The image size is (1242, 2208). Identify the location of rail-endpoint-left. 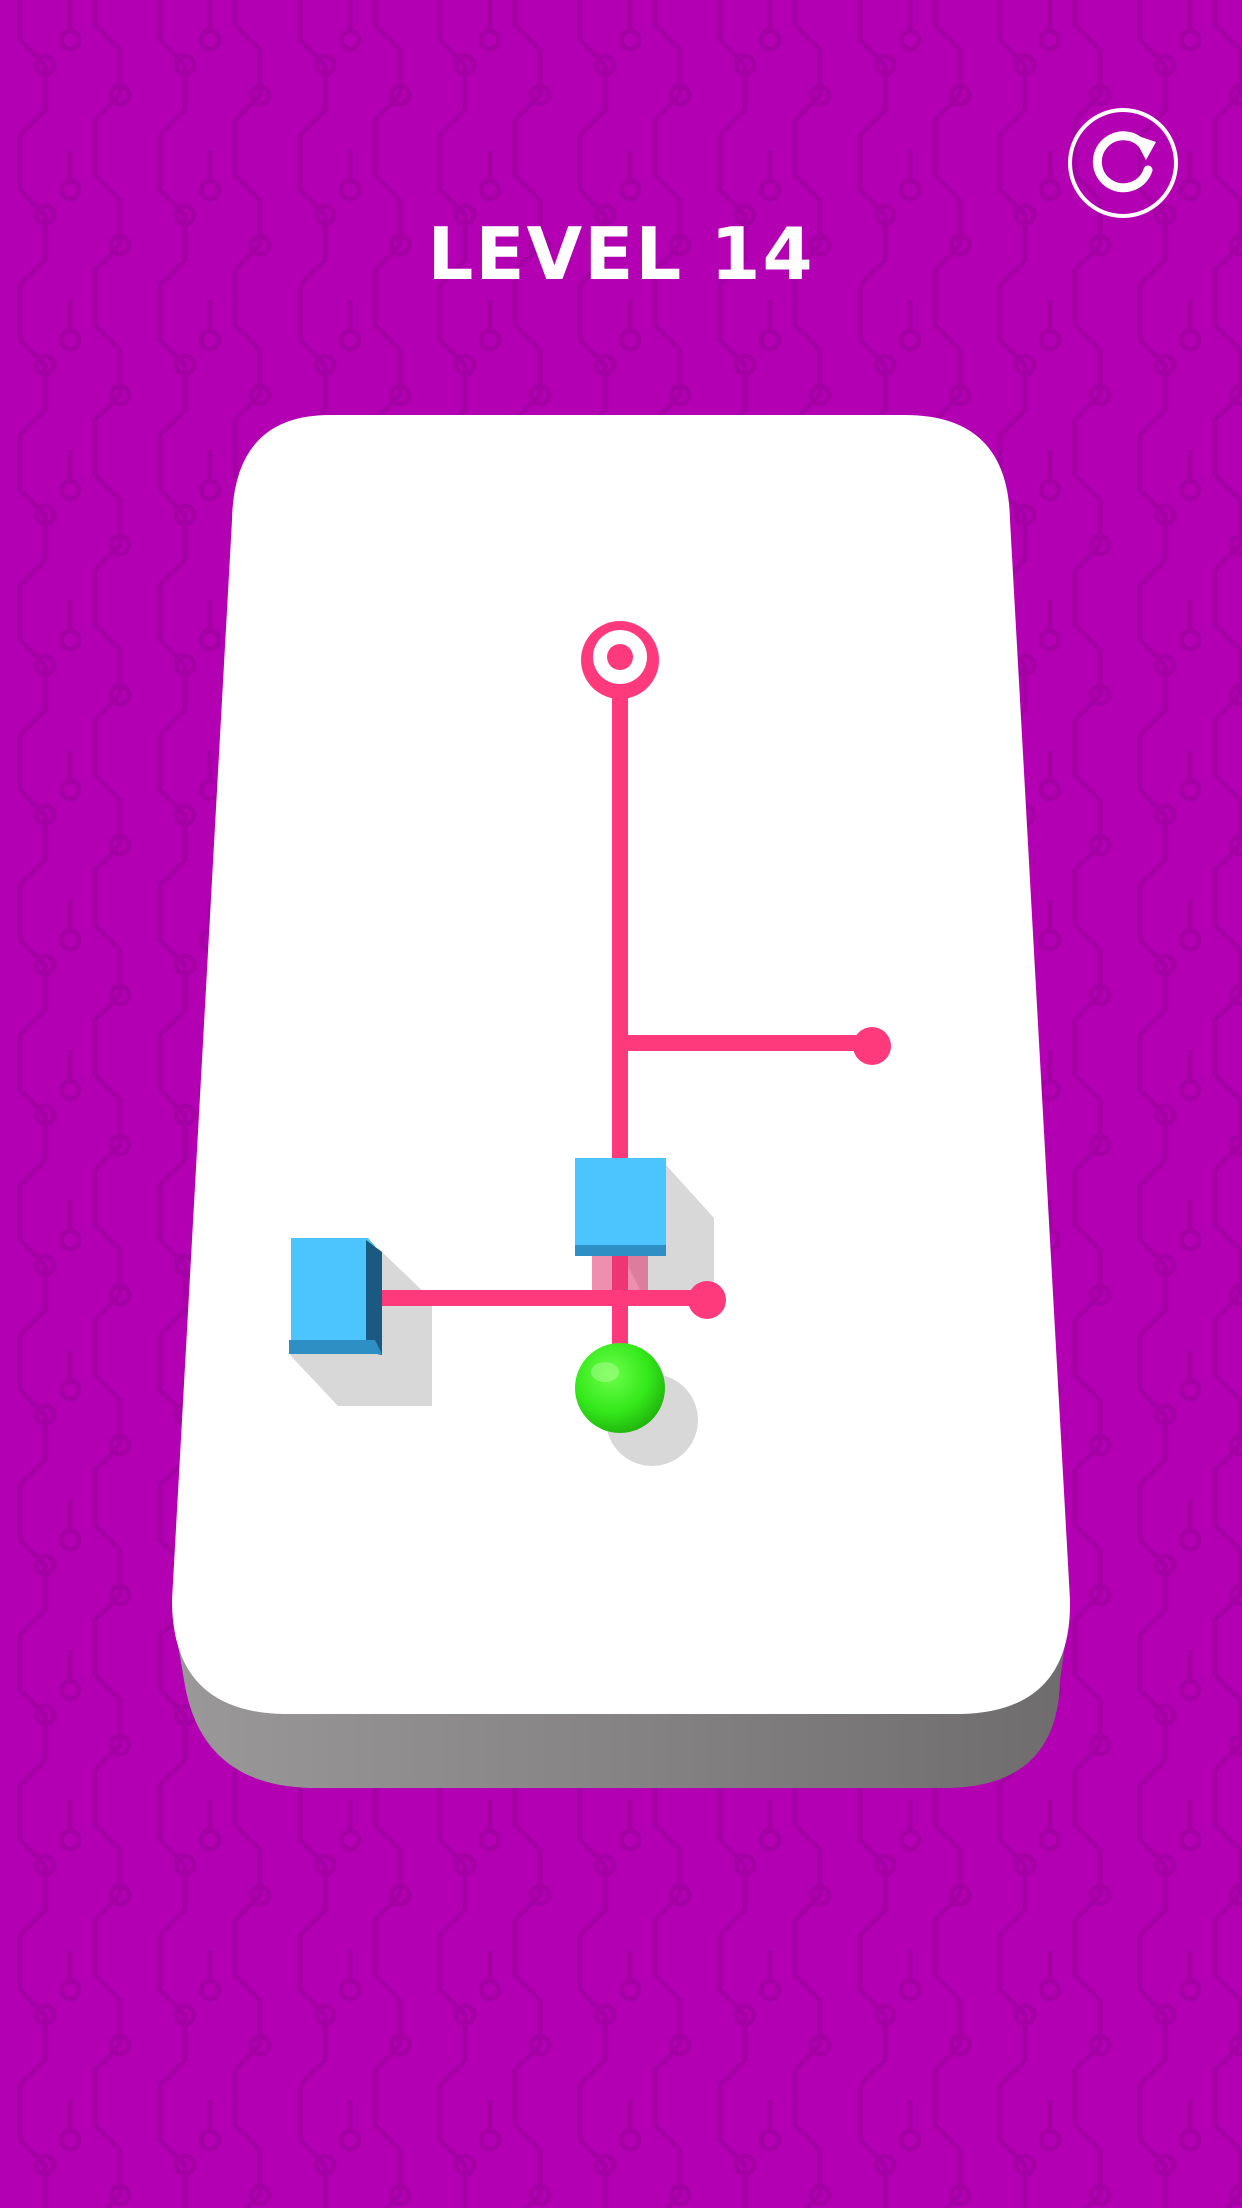
(707, 1300).